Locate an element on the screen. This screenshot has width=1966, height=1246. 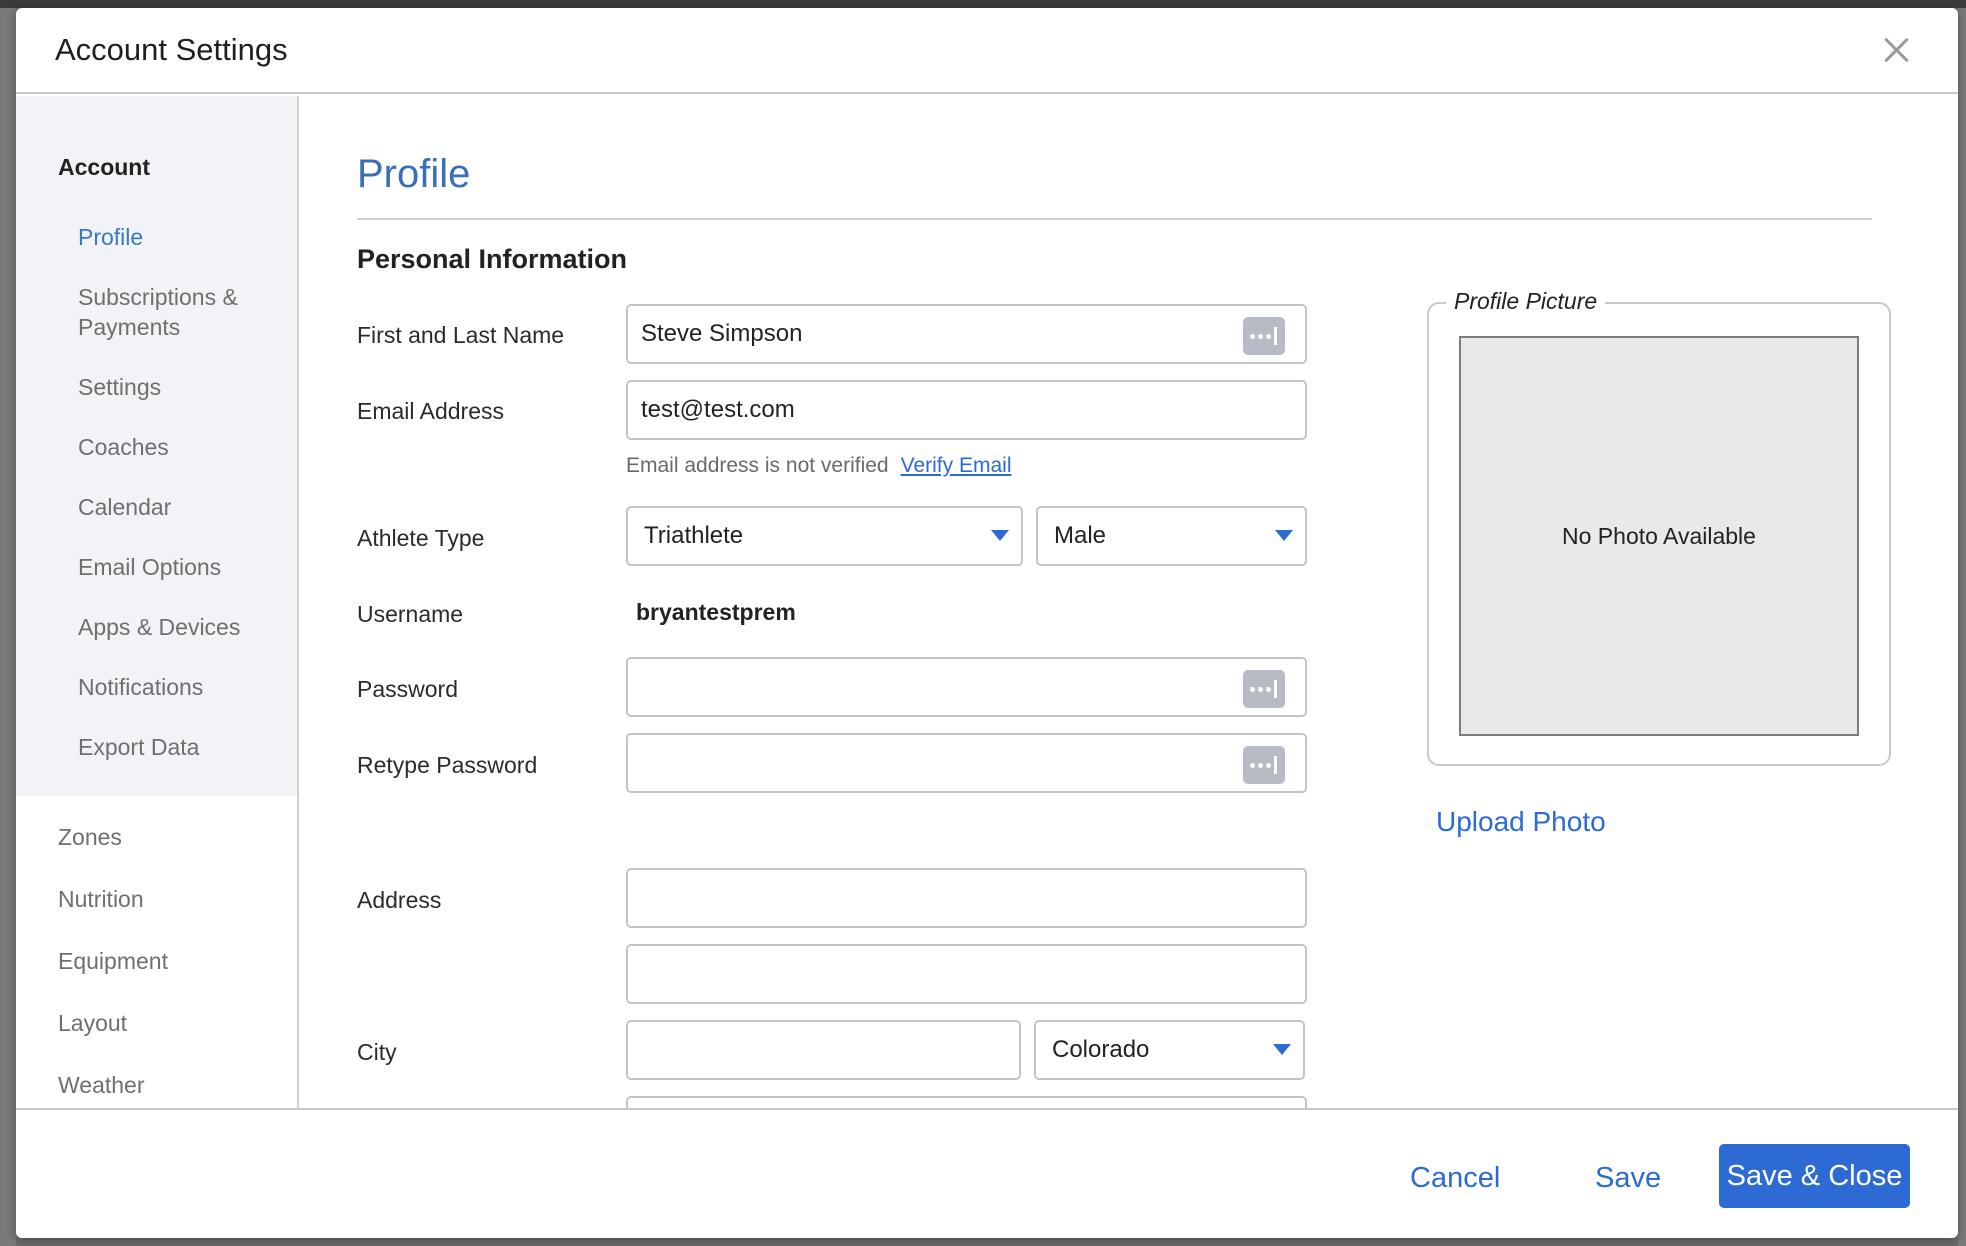
sidebar-item-calendar: Calendar is located at coordinates (124, 507).